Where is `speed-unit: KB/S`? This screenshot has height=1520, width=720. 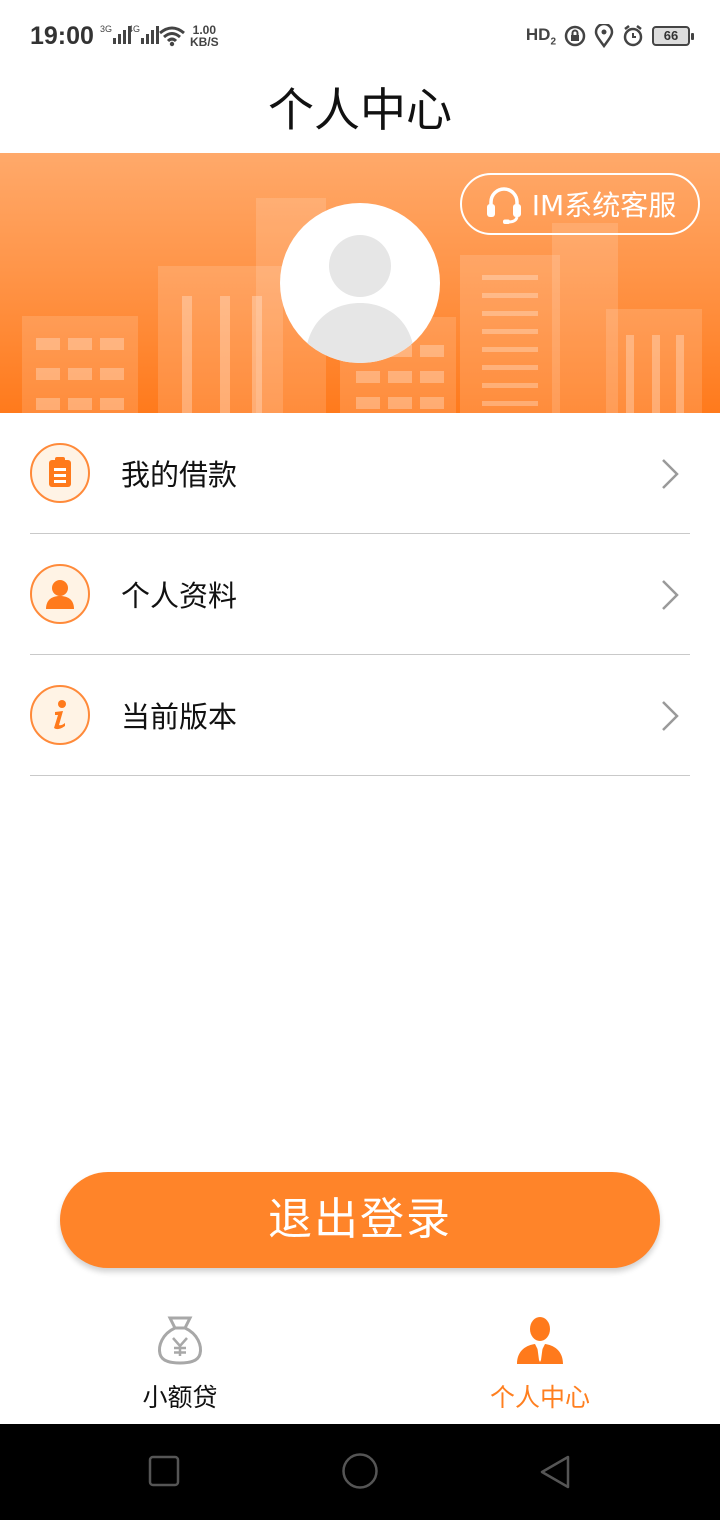 speed-unit: KB/S is located at coordinates (204, 42).